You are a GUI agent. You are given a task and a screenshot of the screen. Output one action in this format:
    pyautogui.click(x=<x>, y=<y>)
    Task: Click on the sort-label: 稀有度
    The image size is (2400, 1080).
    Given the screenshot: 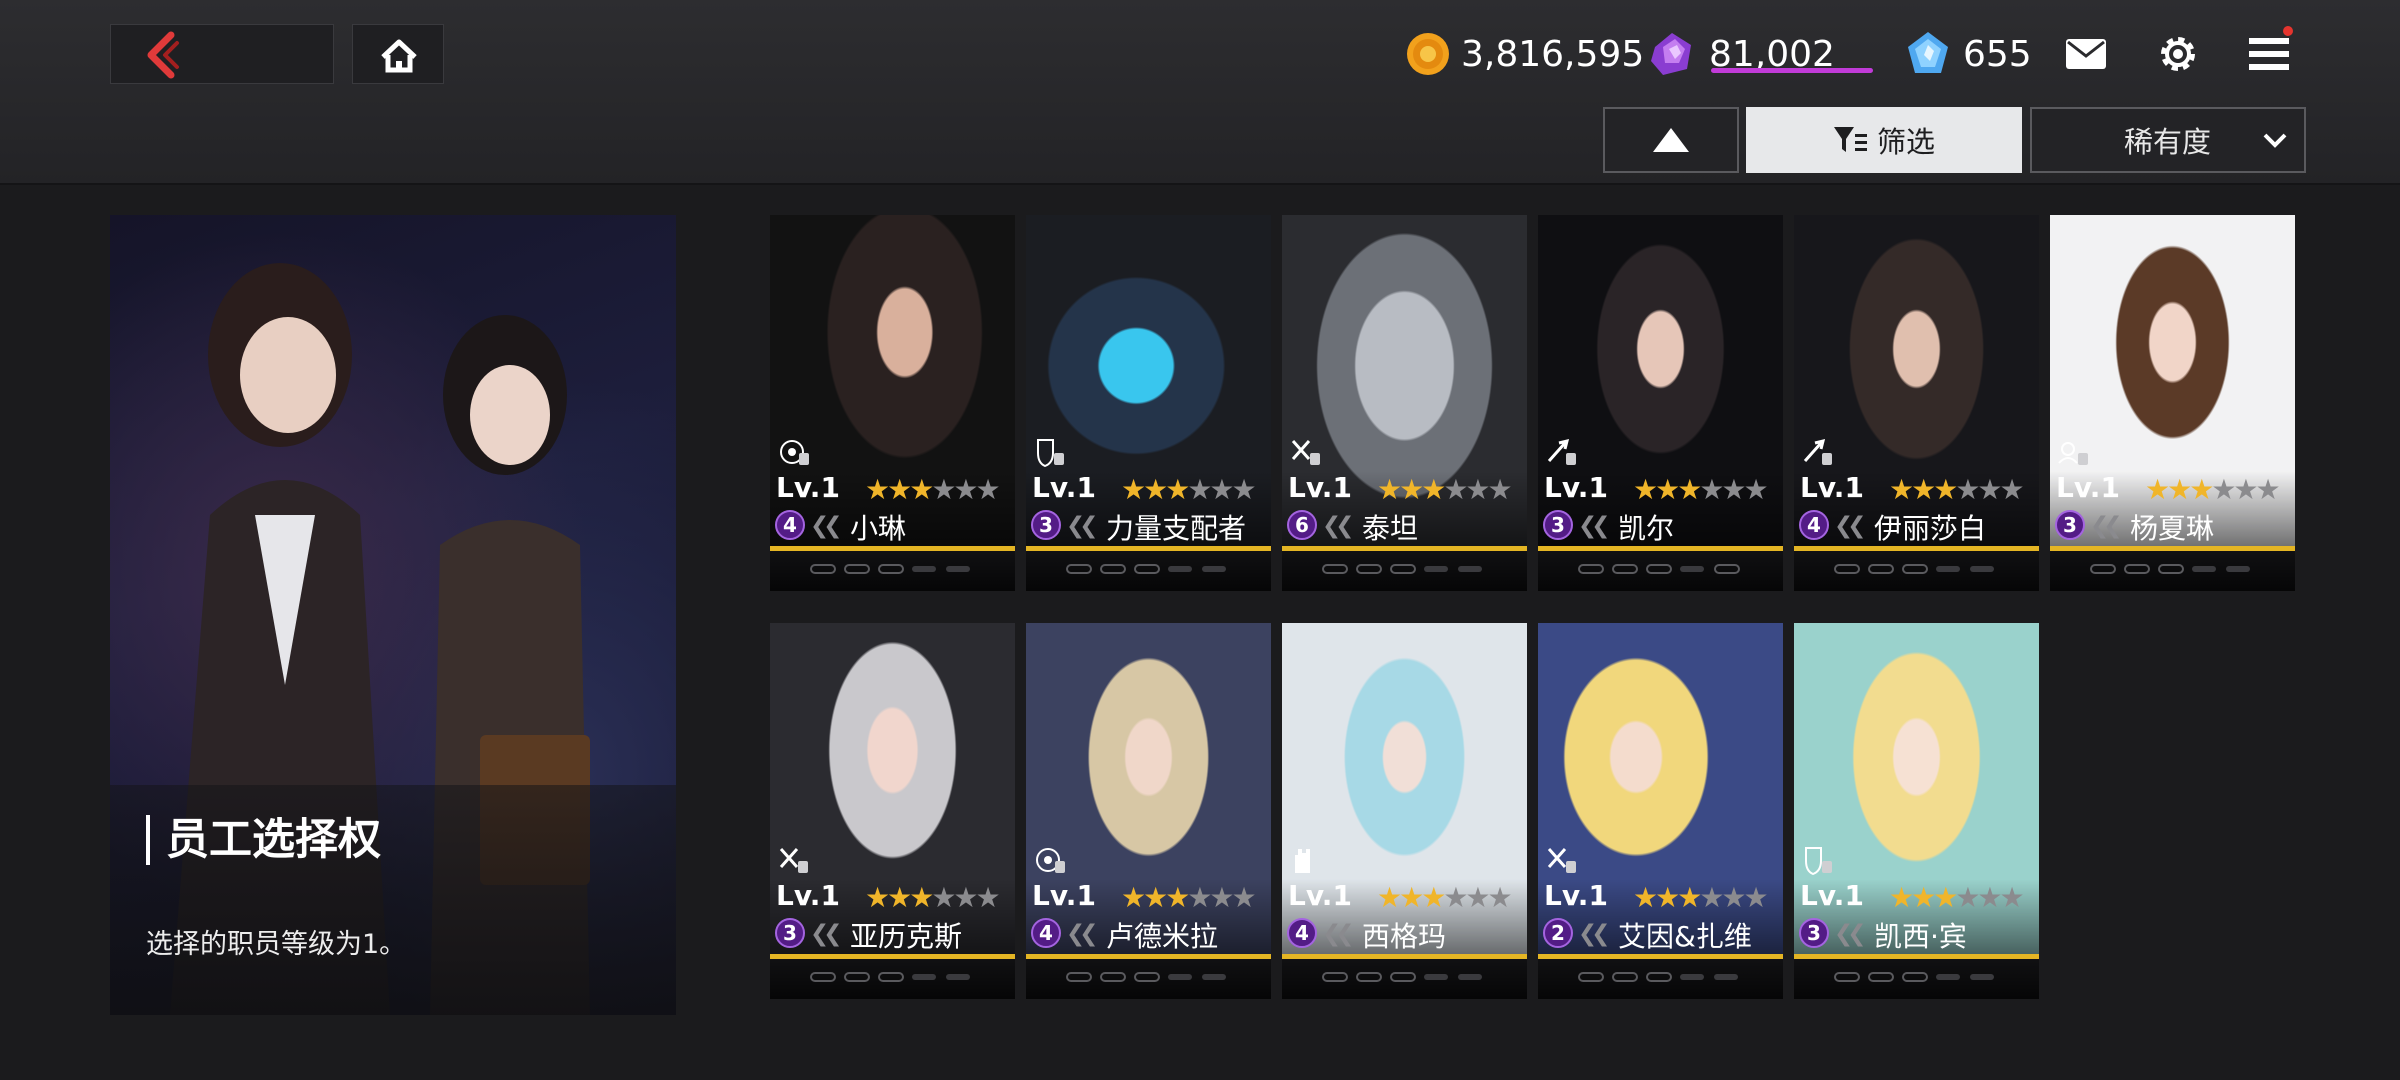 What is the action you would take?
    pyautogui.click(x=2168, y=142)
    